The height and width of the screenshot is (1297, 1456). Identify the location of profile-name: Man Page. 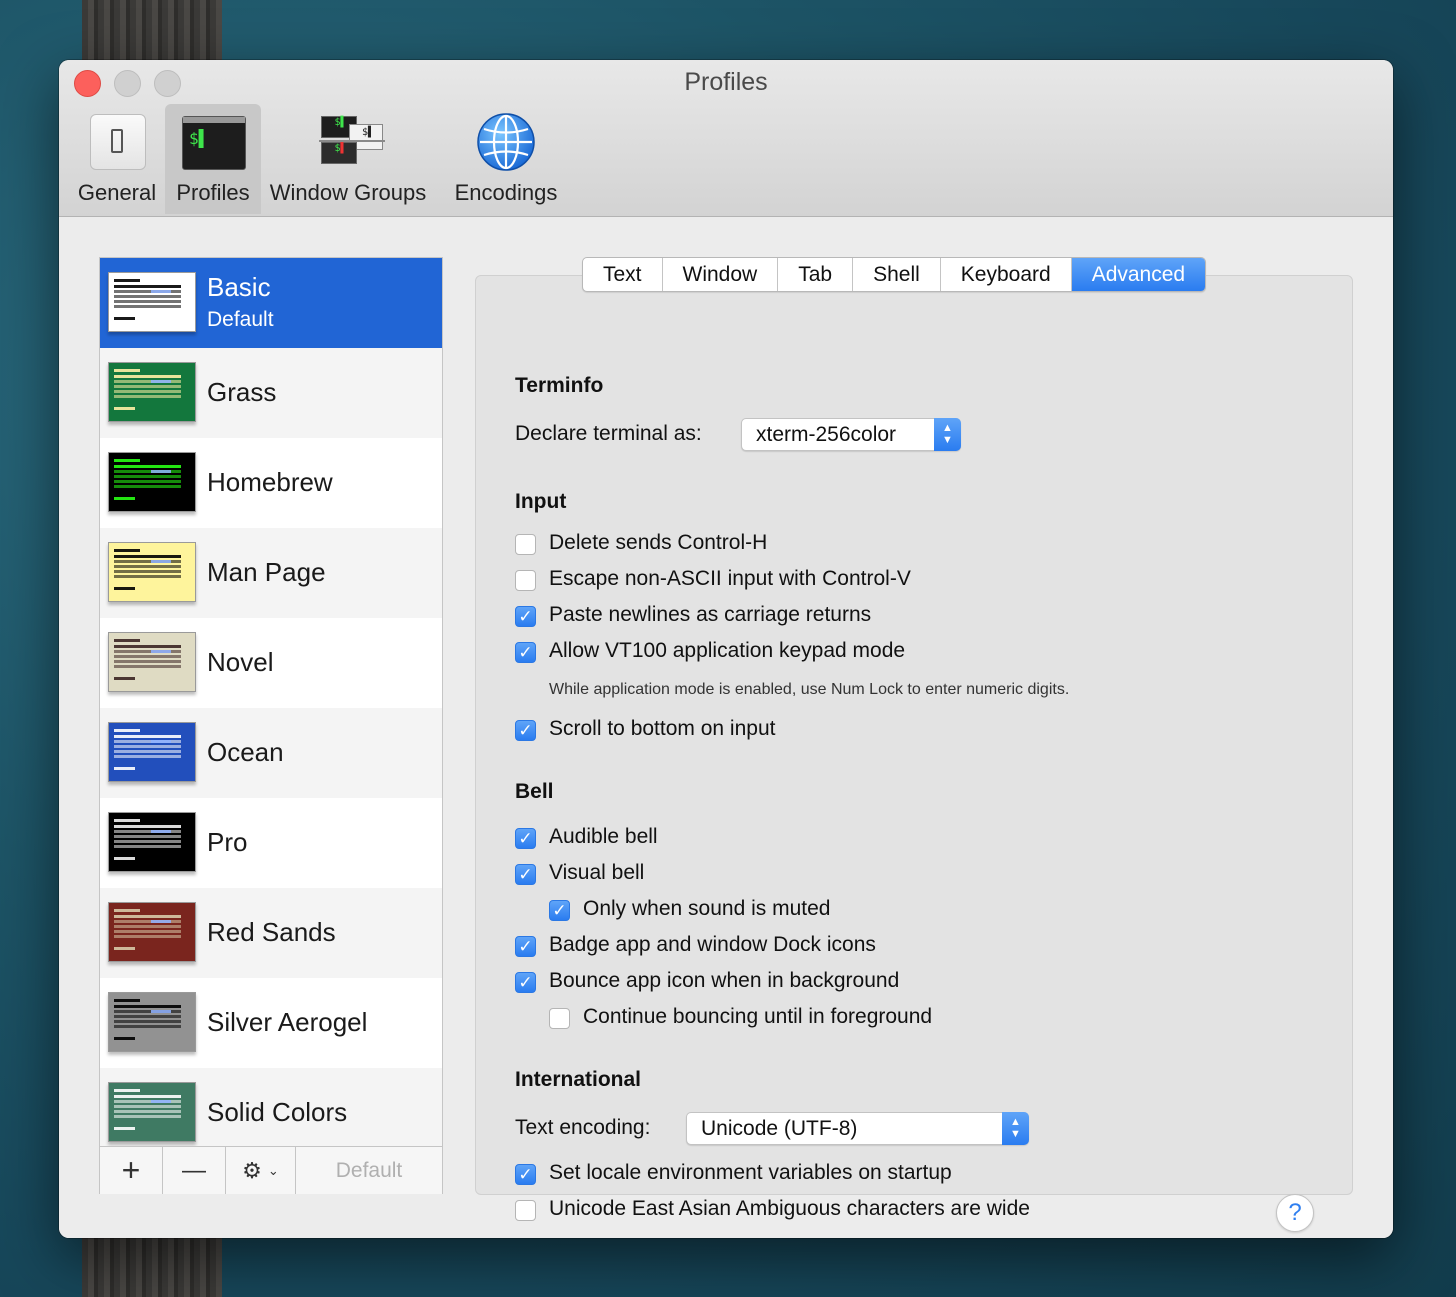
(266, 572).